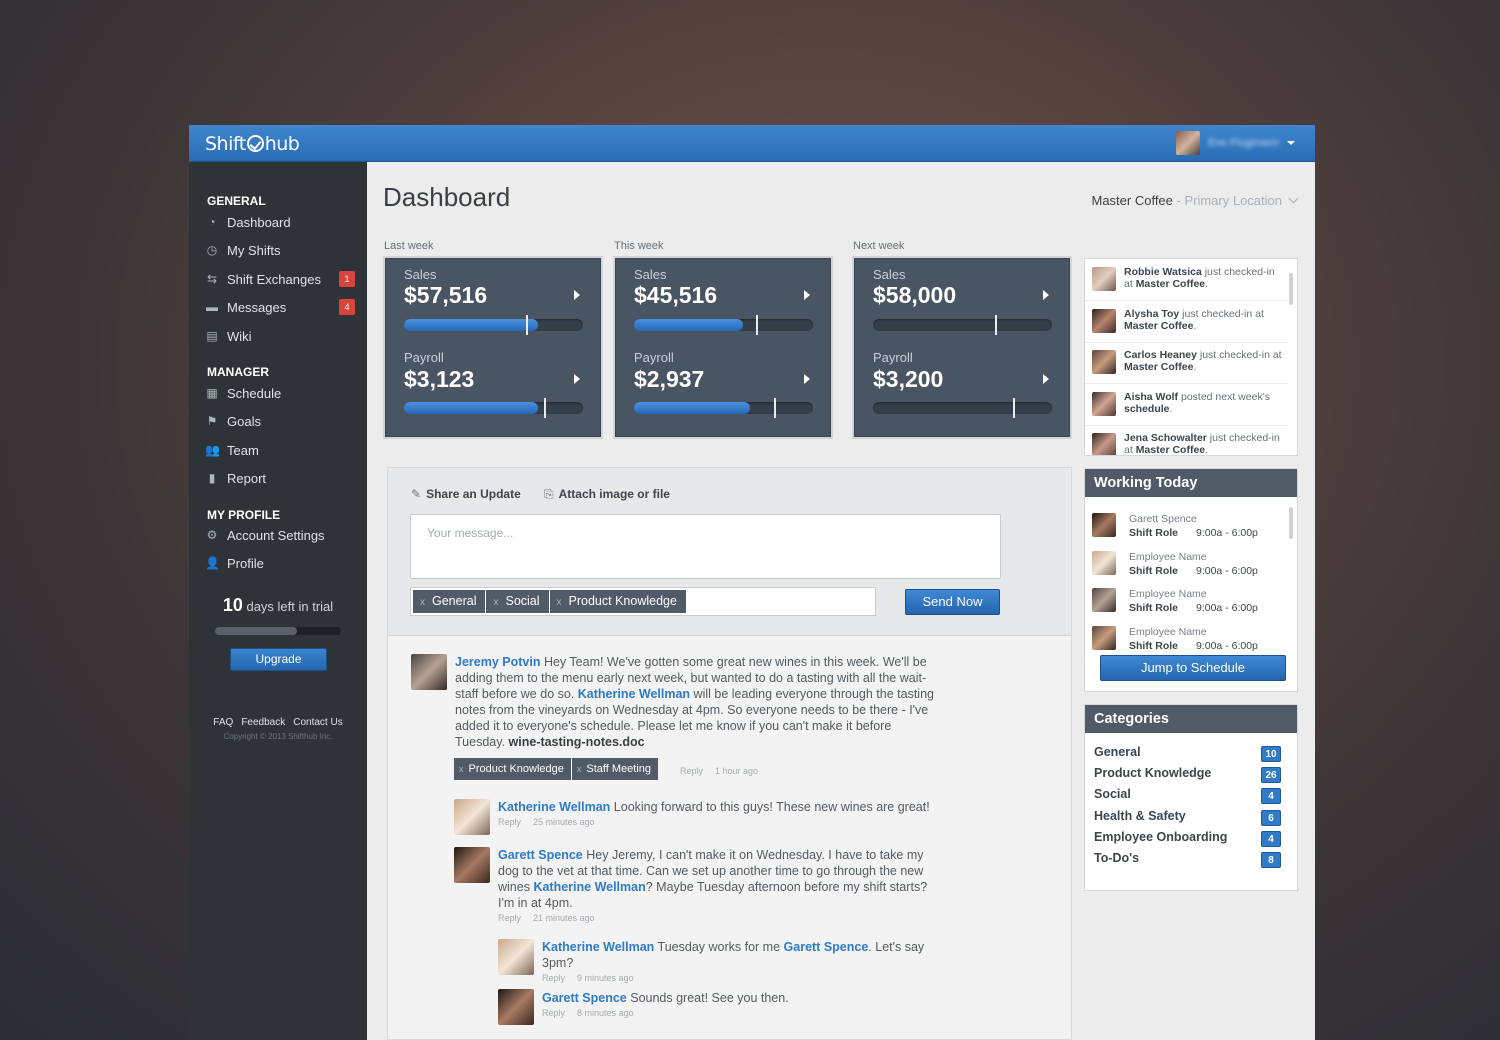 The width and height of the screenshot is (1500, 1040). I want to click on tag-chip: x General, so click(449, 601).